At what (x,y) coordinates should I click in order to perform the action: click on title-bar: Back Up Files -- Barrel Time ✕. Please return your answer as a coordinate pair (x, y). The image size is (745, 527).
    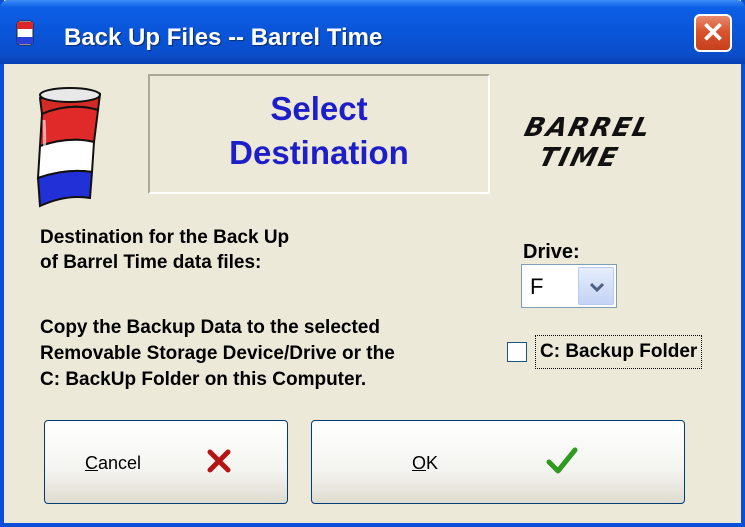
    Looking at the image, I should click on (372, 32).